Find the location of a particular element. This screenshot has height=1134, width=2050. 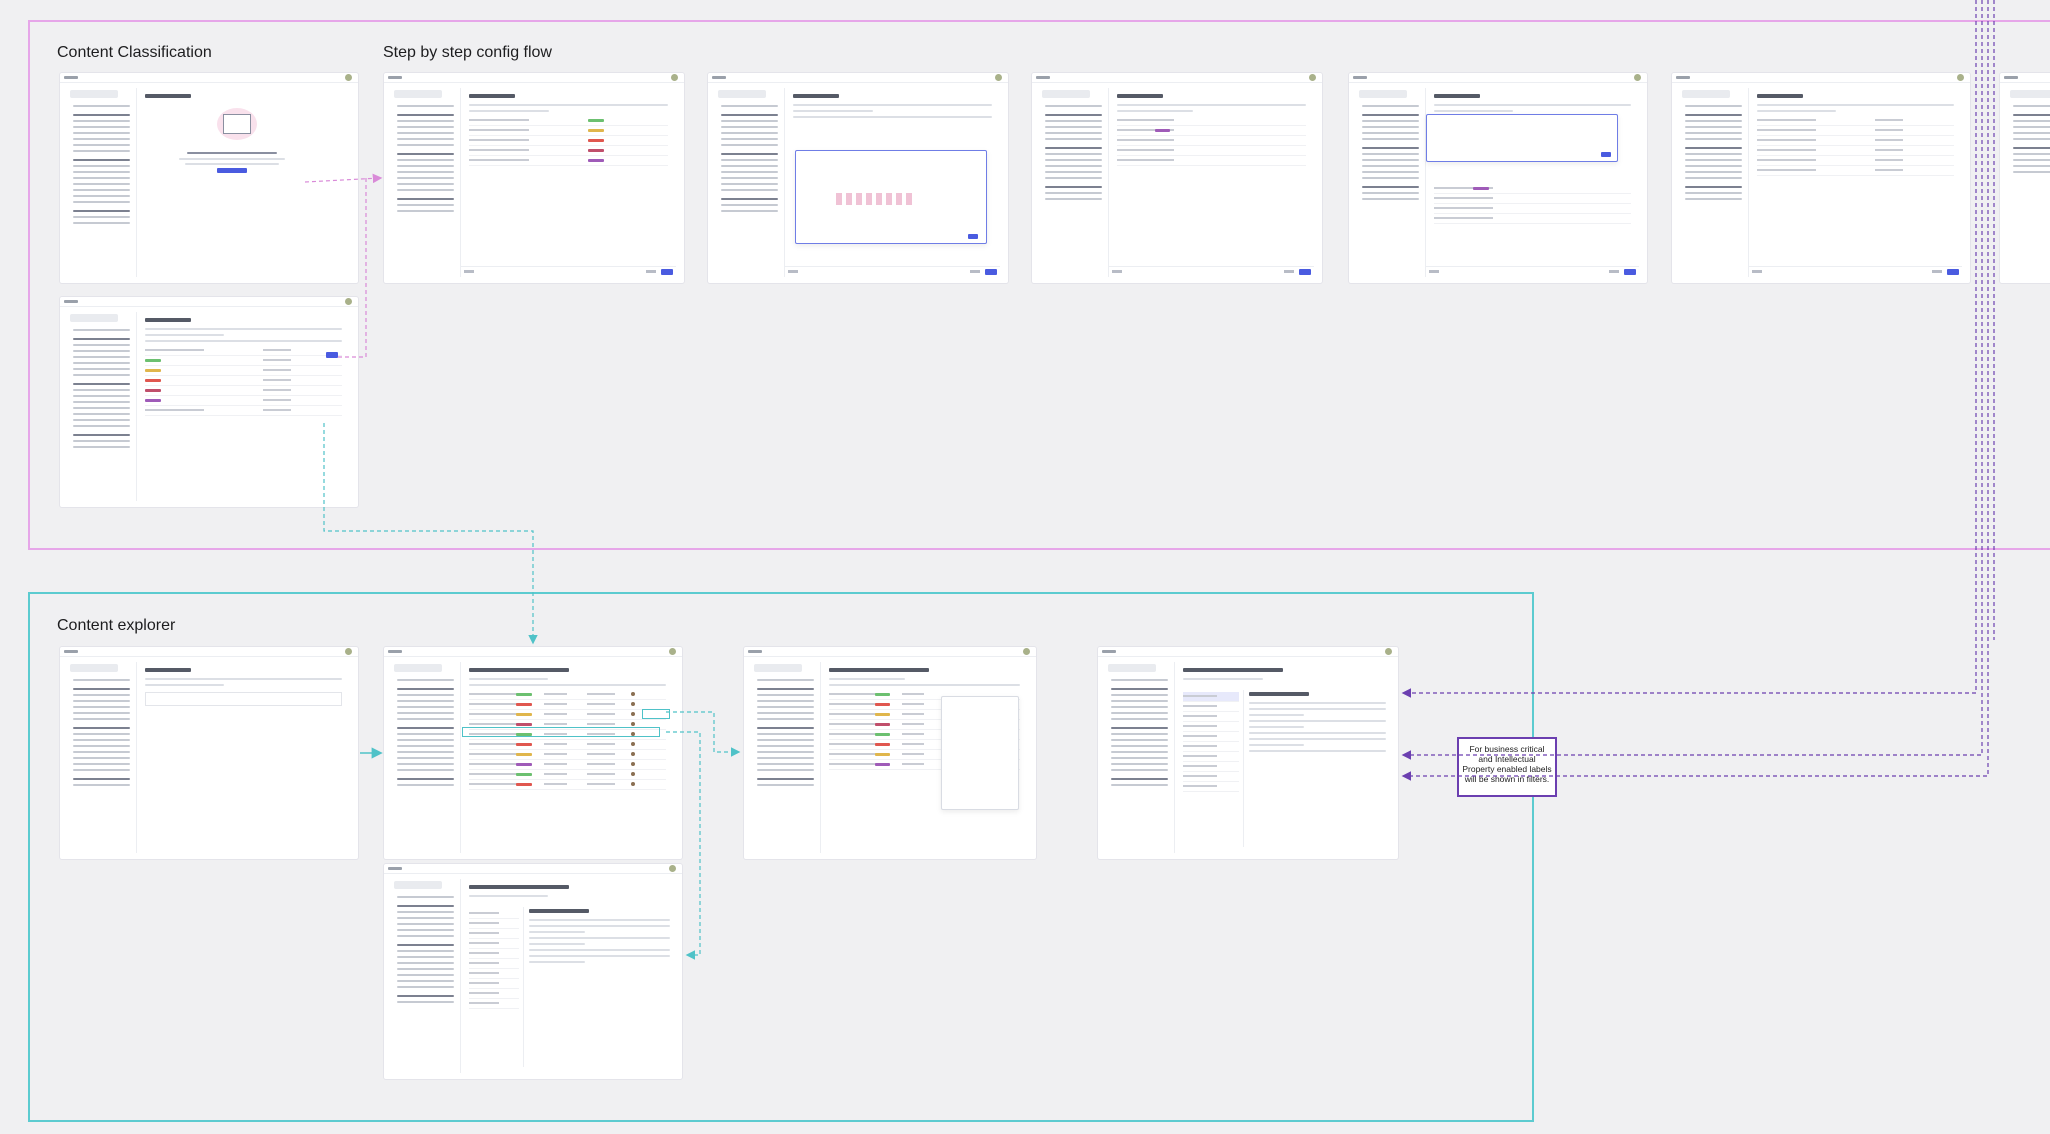

connector-row-to-detail is located at coordinates (683, 845).